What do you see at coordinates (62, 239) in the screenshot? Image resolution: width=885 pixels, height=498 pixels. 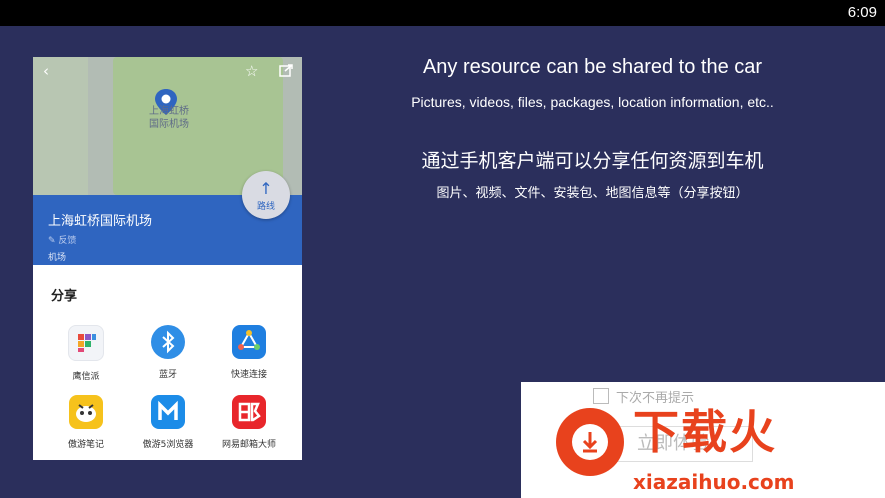 I see `feedback-link: ✎ 反馈` at bounding box center [62, 239].